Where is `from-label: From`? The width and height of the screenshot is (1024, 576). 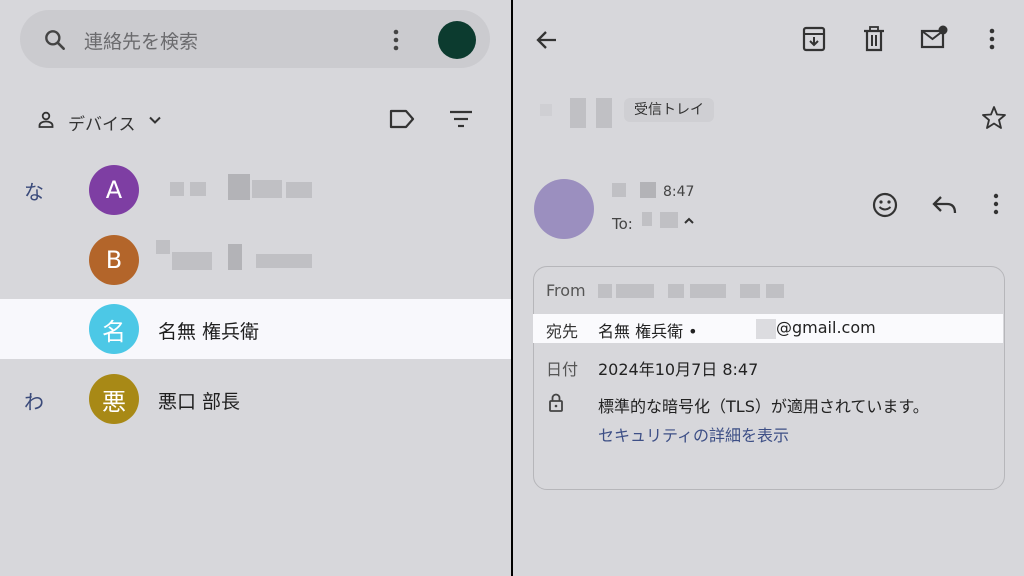
from-label: From is located at coordinates (566, 290).